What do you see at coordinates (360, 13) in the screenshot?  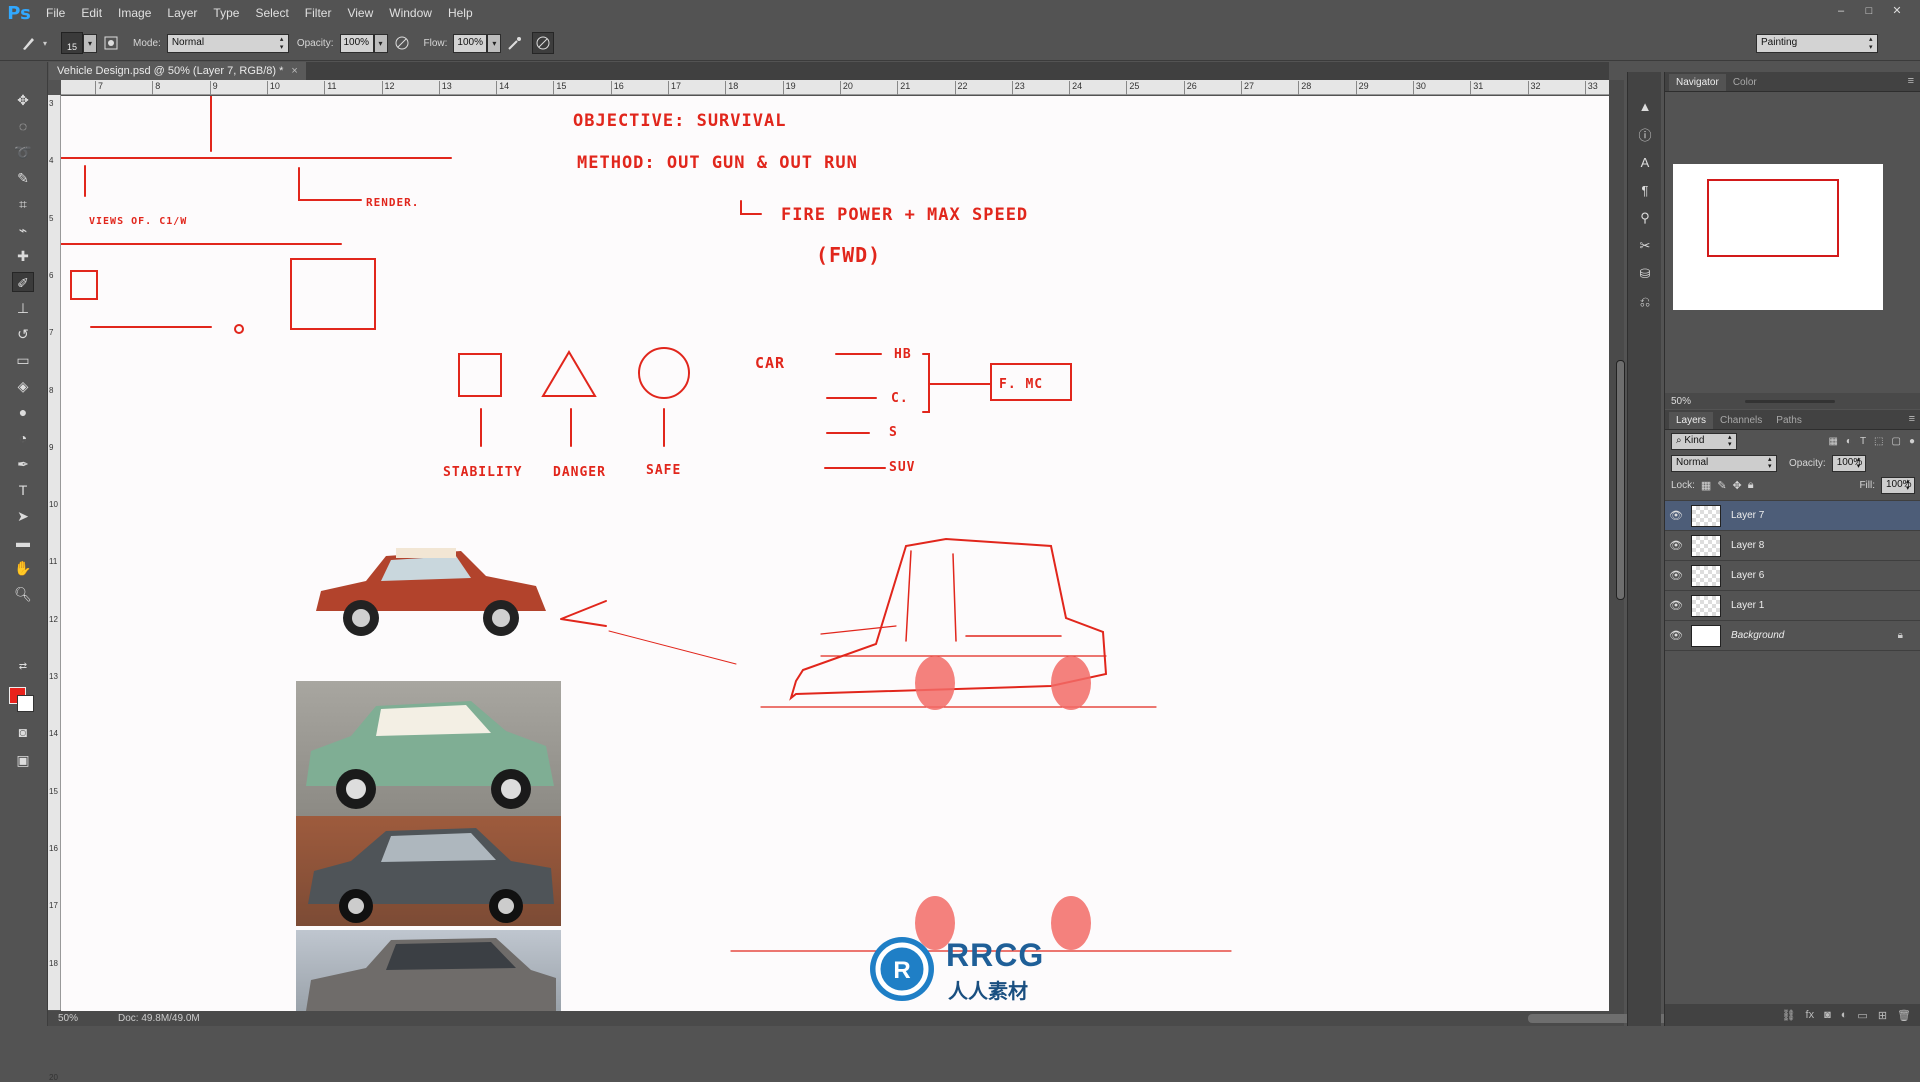 I see `menu-view: View` at bounding box center [360, 13].